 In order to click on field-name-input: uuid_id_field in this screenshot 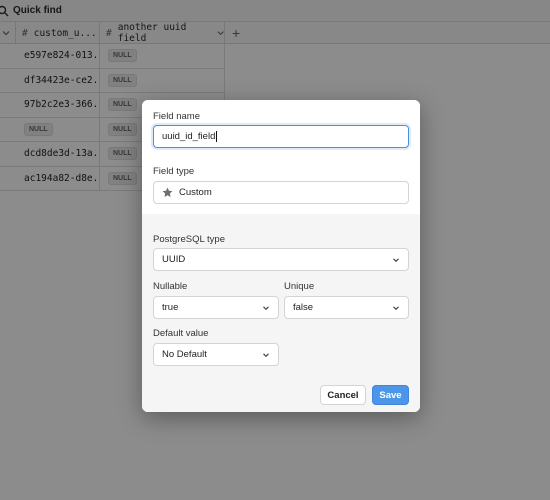, I will do `click(281, 136)`.